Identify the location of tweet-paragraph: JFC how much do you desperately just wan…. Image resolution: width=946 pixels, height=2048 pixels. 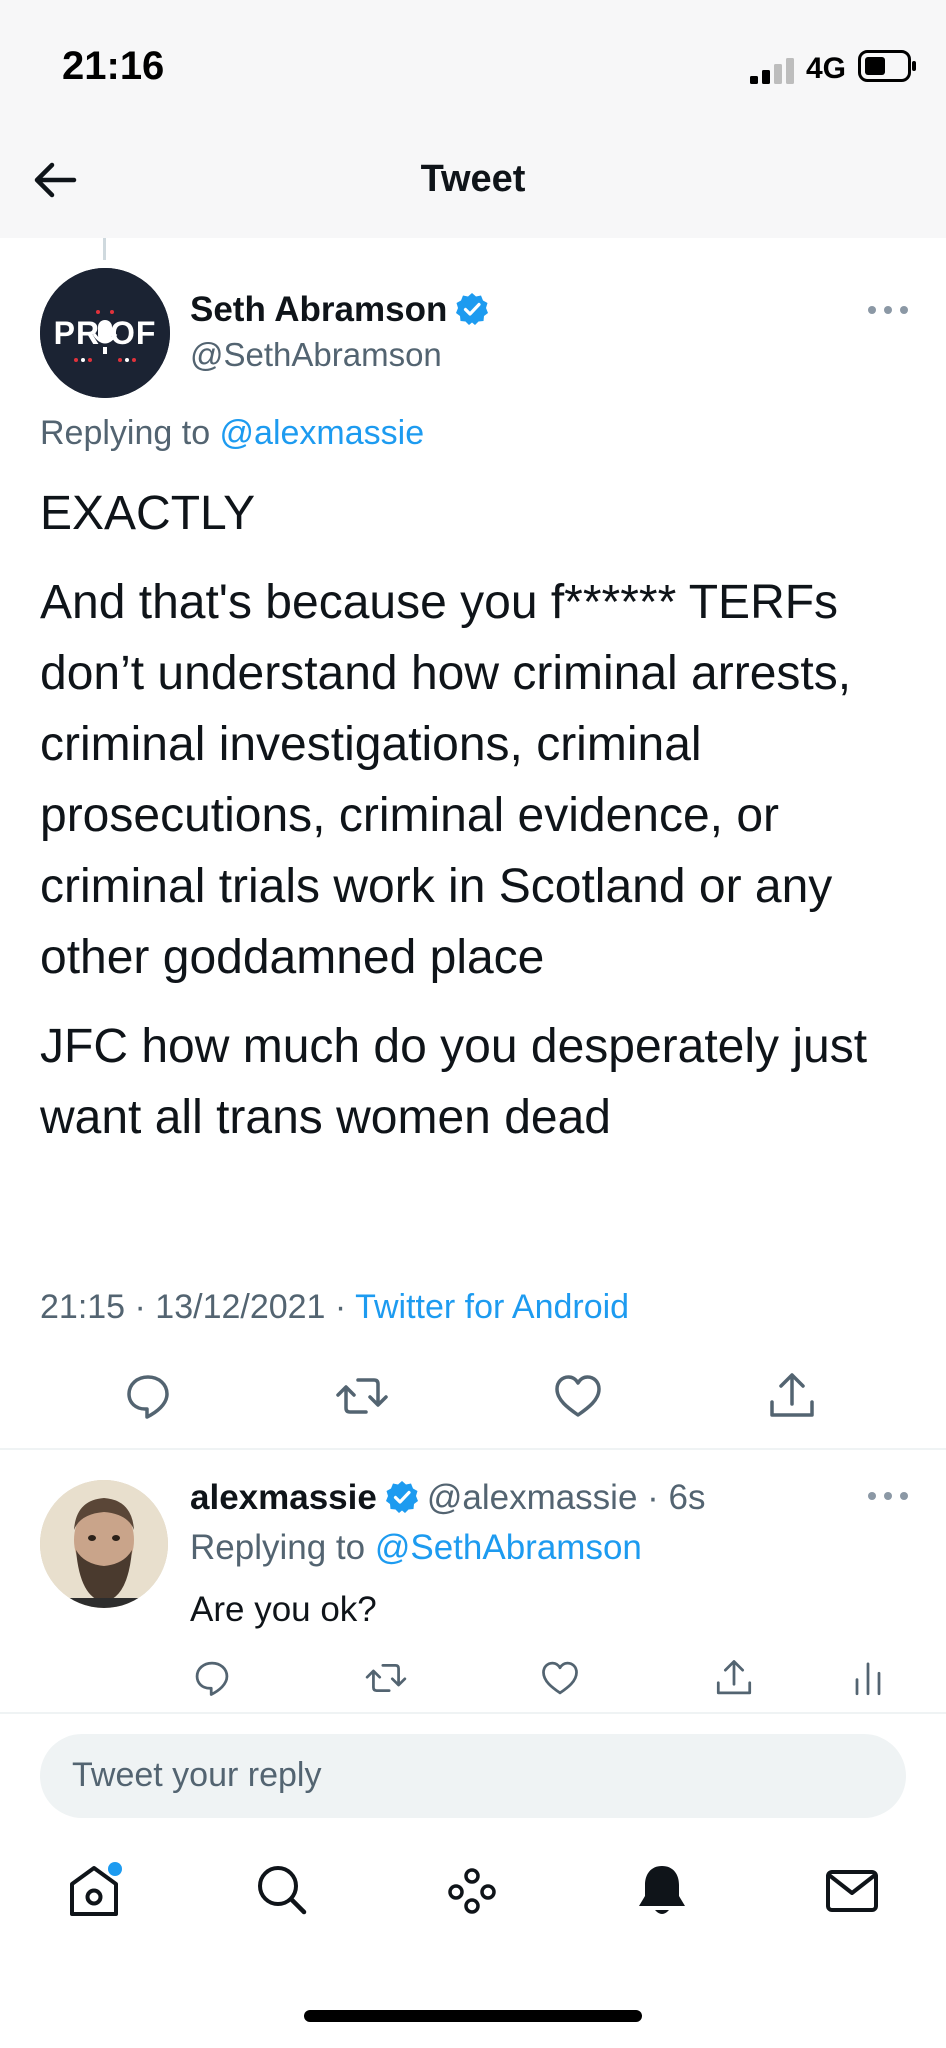
(454, 1082).